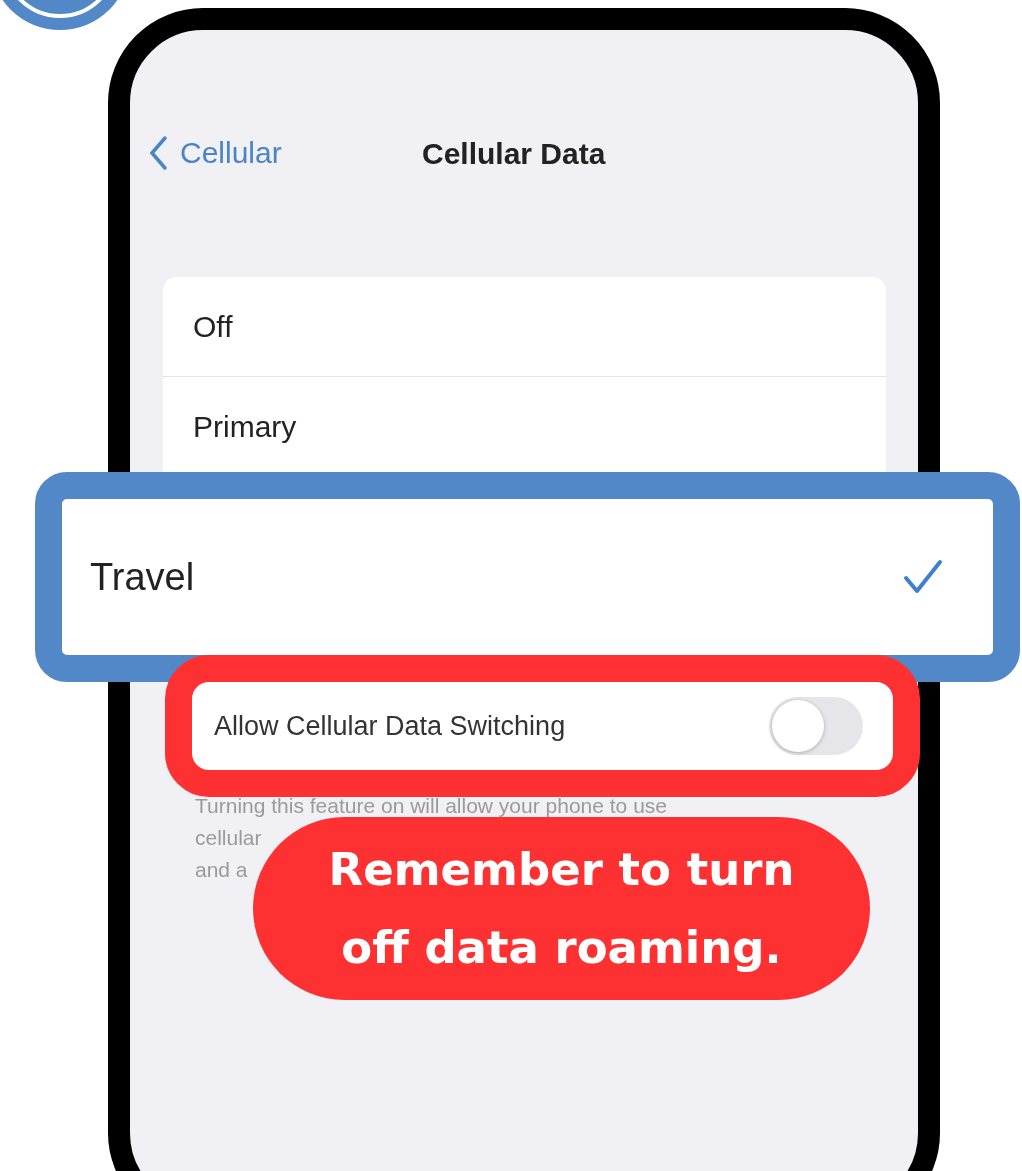 The image size is (1022, 1171). What do you see at coordinates (431, 806) in the screenshot?
I see `footnote-text: Turning this feature on will allow your phone to use` at bounding box center [431, 806].